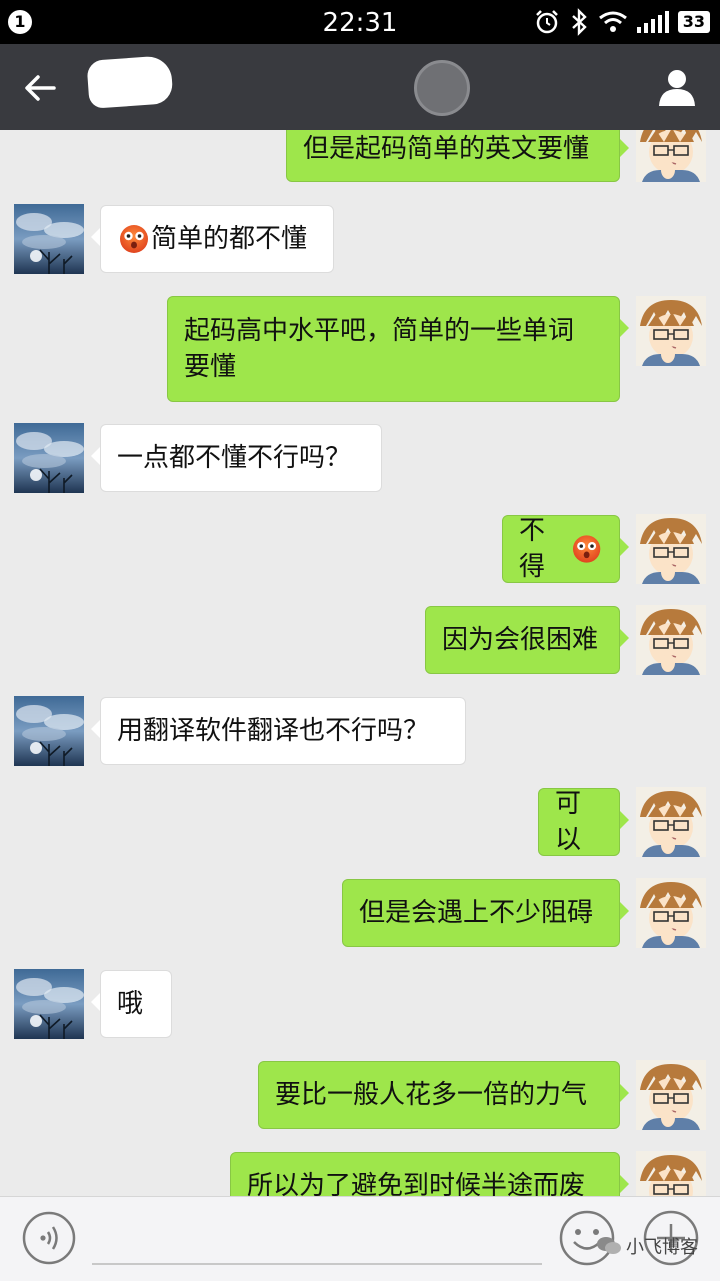 The image size is (720, 1281). What do you see at coordinates (360, 87) in the screenshot?
I see `chat-header` at bounding box center [360, 87].